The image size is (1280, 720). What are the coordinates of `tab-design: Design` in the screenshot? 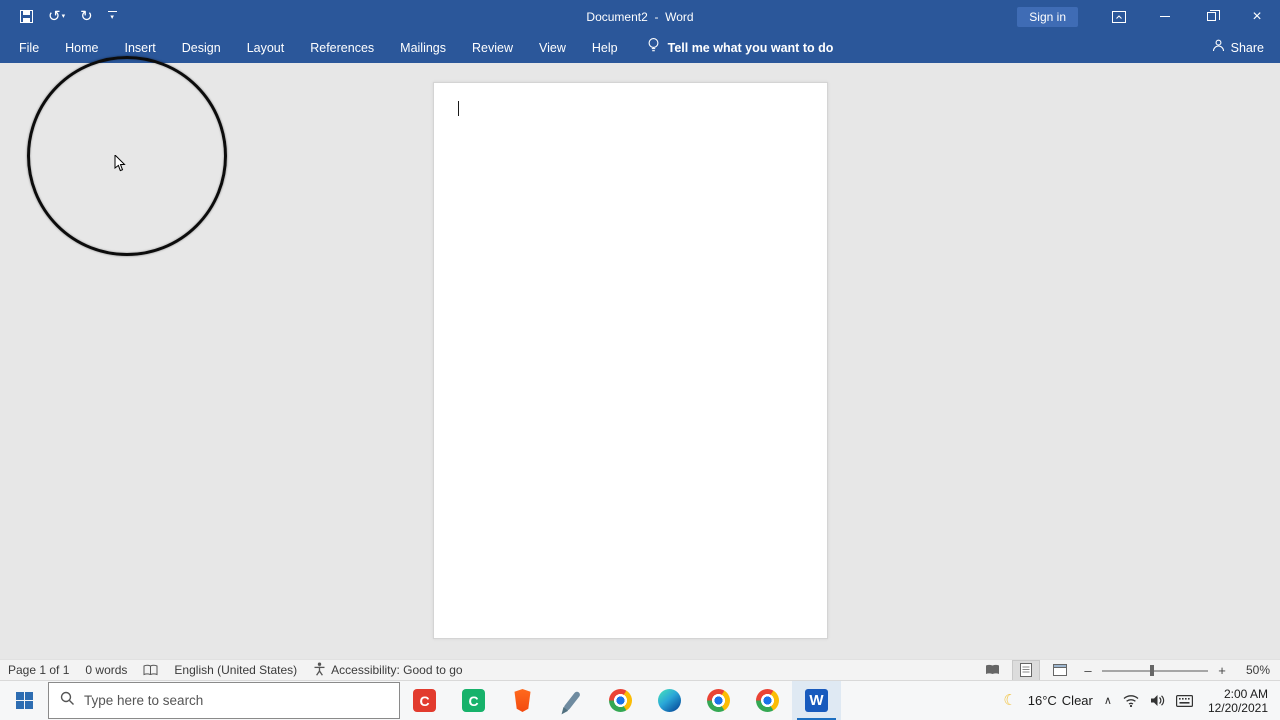 It's located at (201, 48).